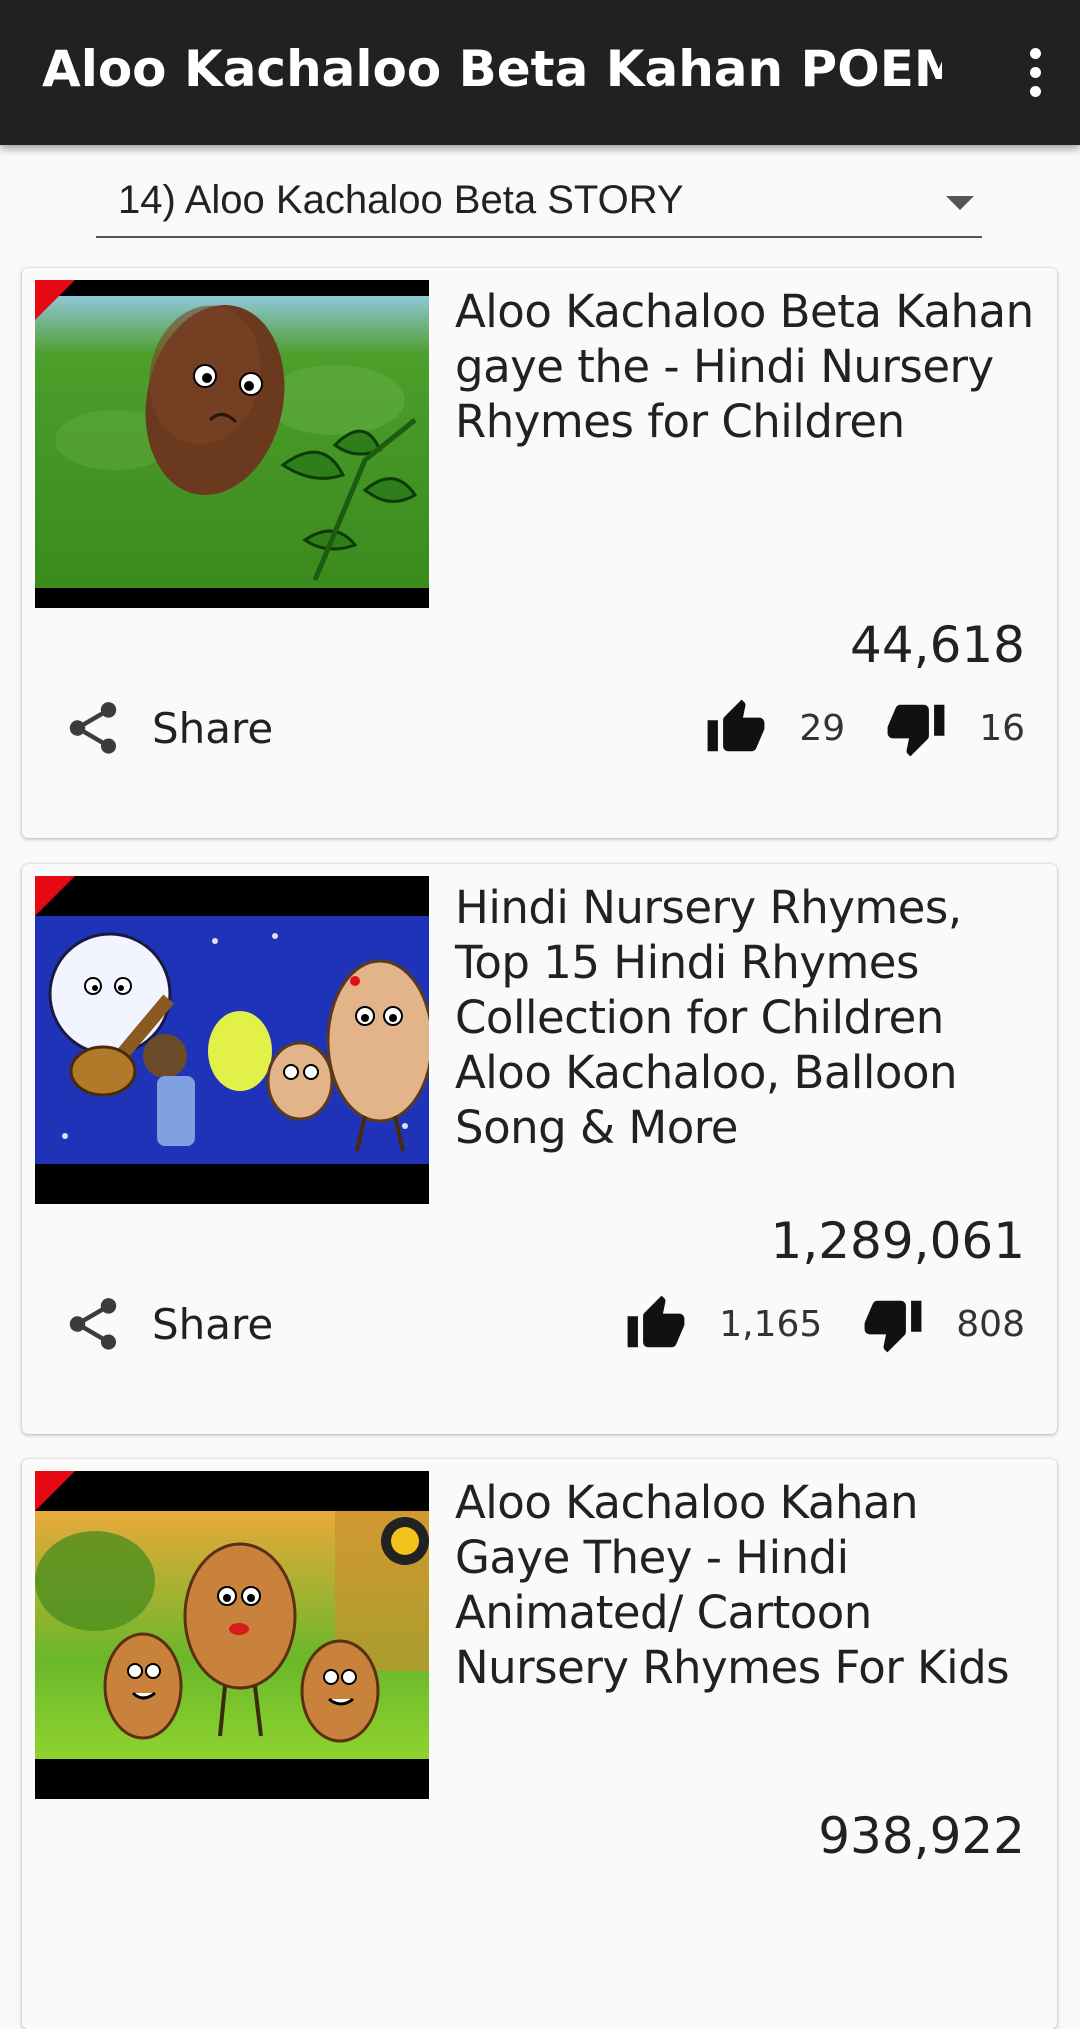 The image size is (1080, 2029). I want to click on rating-stats: 29 16, so click(865, 728).